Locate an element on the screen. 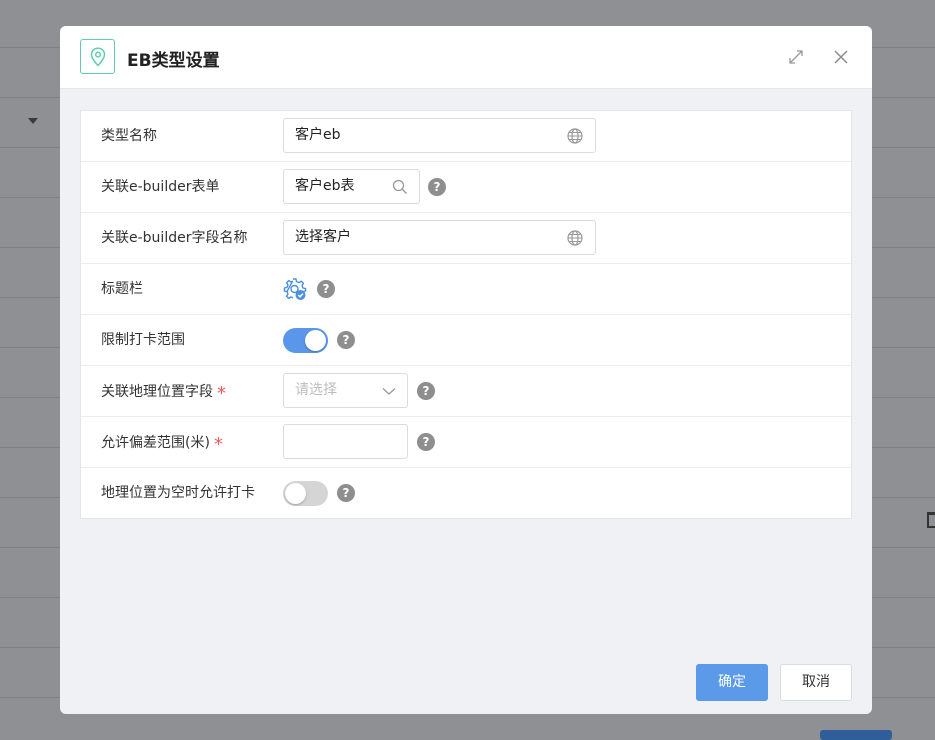  form-row-geo-field: 关联地理位置字段 * 请选择 ? is located at coordinates (466, 391).